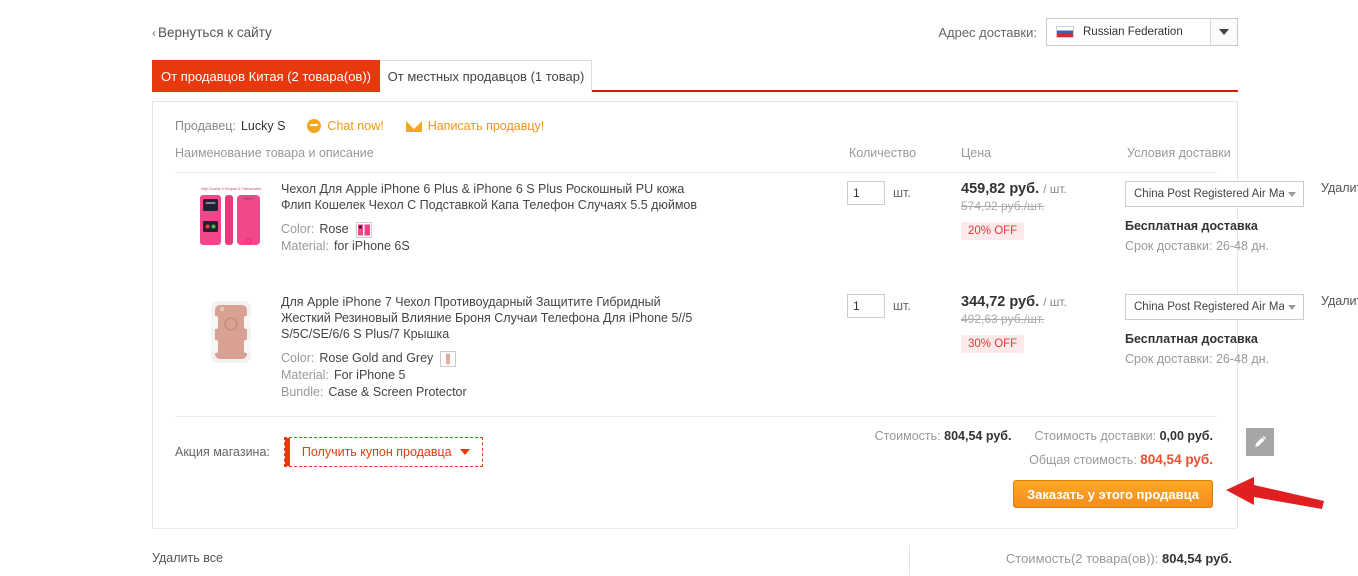  What do you see at coordinates (490, 358) in the screenshot?
I see `attribute-color: Color: Rose Gold and Grey` at bounding box center [490, 358].